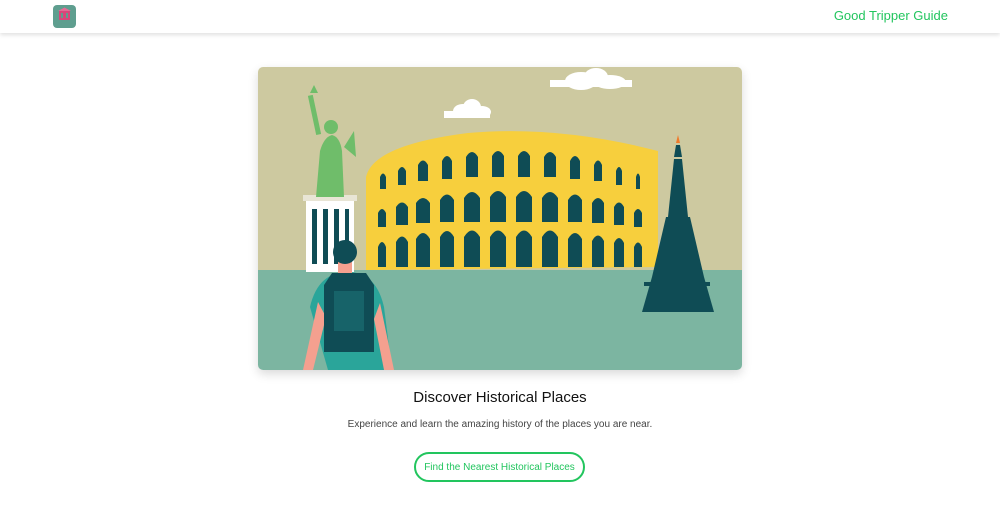 The width and height of the screenshot is (1000, 521). Describe the element at coordinates (500, 16) in the screenshot. I see `navbar: Good Tripper Guide` at that location.